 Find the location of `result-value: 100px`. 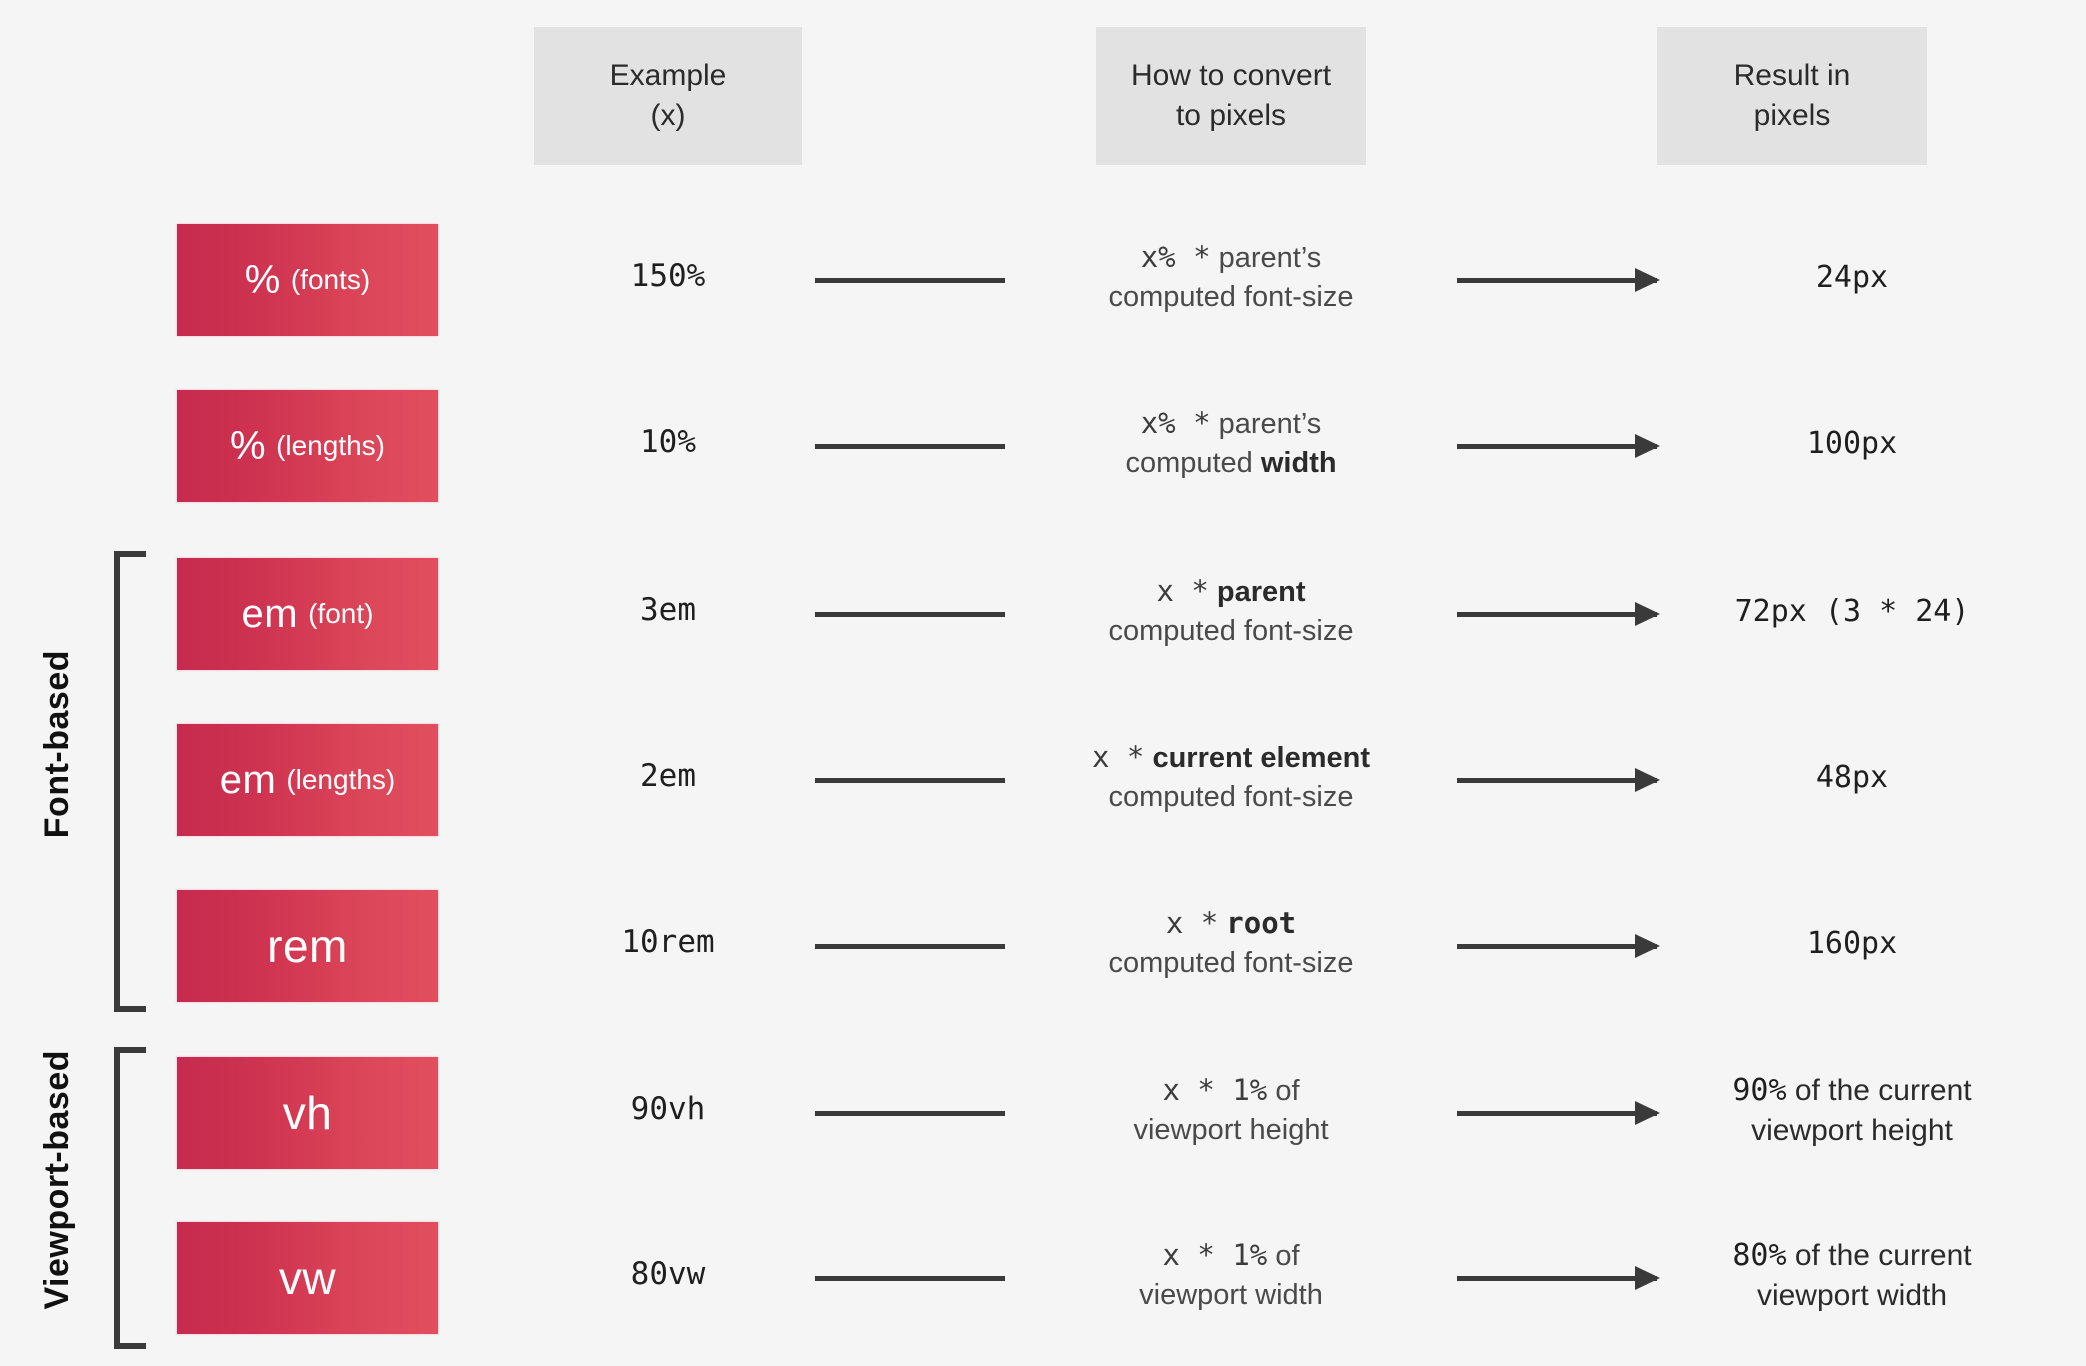

result-value: 100px is located at coordinates (1852, 444).